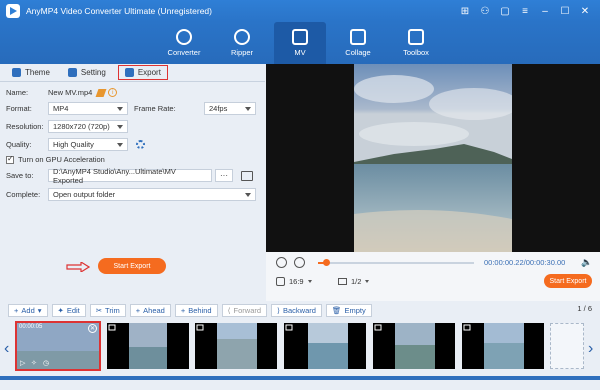 The height and width of the screenshot is (390, 600). Describe the element at coordinates (545, 11) in the screenshot. I see `minimize-icon: –` at that location.